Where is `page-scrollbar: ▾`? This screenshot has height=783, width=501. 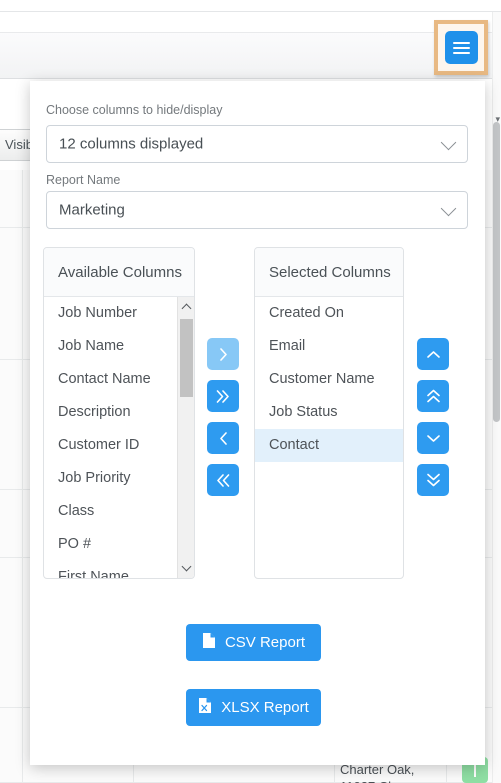
page-scrollbar: ▾ is located at coordinates (496, 397).